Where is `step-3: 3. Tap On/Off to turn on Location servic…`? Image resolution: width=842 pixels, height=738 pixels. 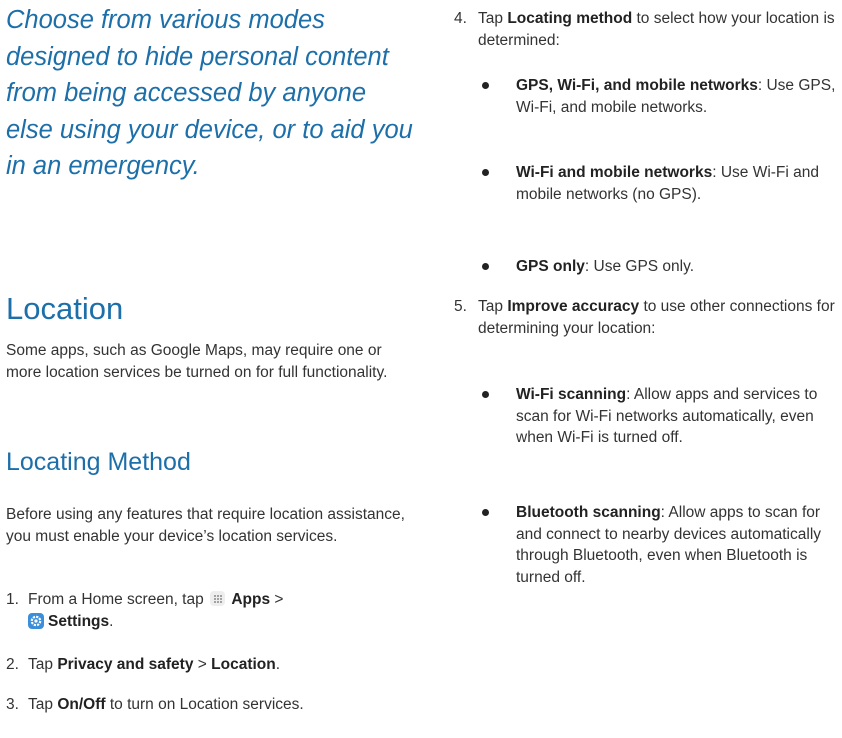 step-3: 3. Tap On/Off to turn on Location servic… is located at coordinates (206, 705).